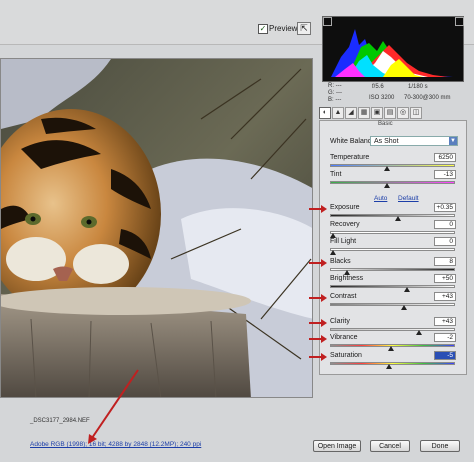 The height and width of the screenshot is (462, 474). Describe the element at coordinates (378, 87) in the screenshot. I see `aperture: f/5.6` at that location.